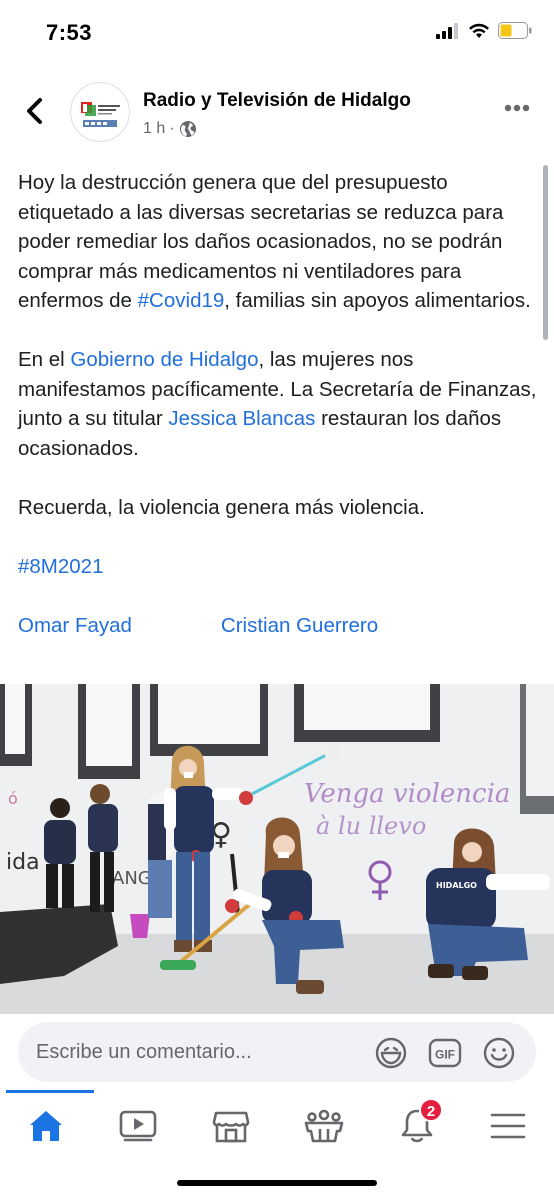 The image size is (554, 1200). What do you see at coordinates (69, 32) in the screenshot?
I see `status-time: 7:53` at bounding box center [69, 32].